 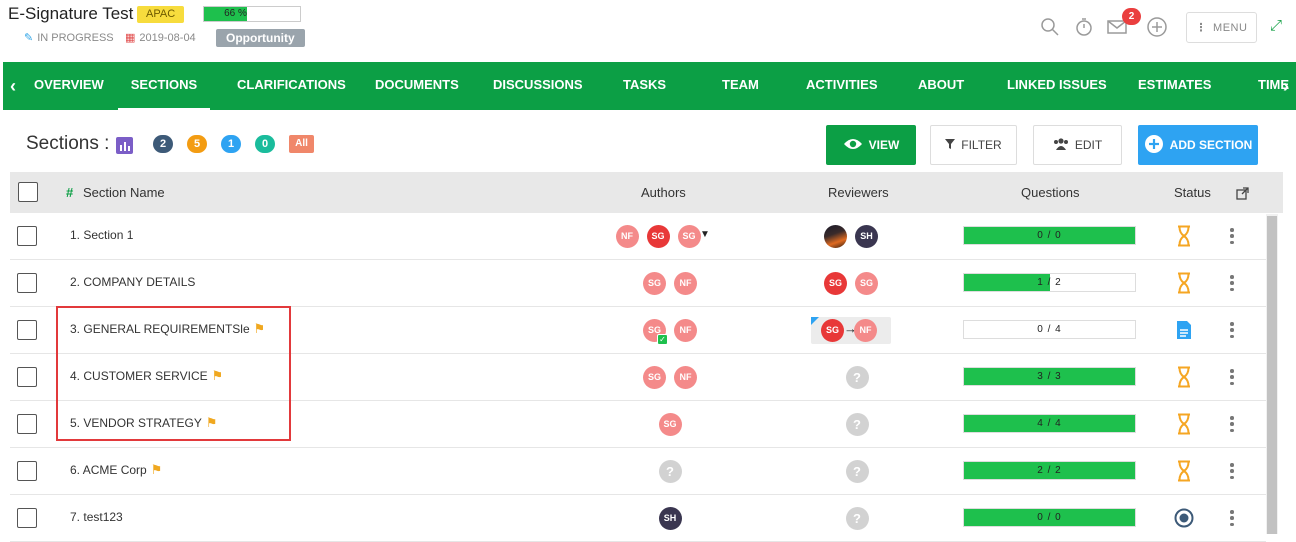 What do you see at coordinates (644, 86) in the screenshot?
I see `tab-tasks: TASKS` at bounding box center [644, 86].